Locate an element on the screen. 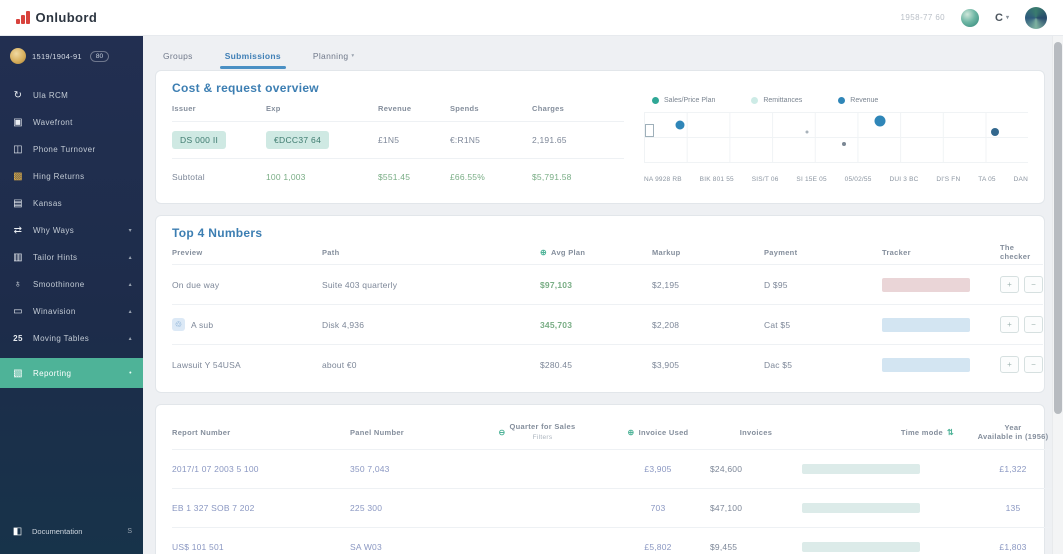 The image size is (1063, 554). column-header: Tracker is located at coordinates (896, 252).